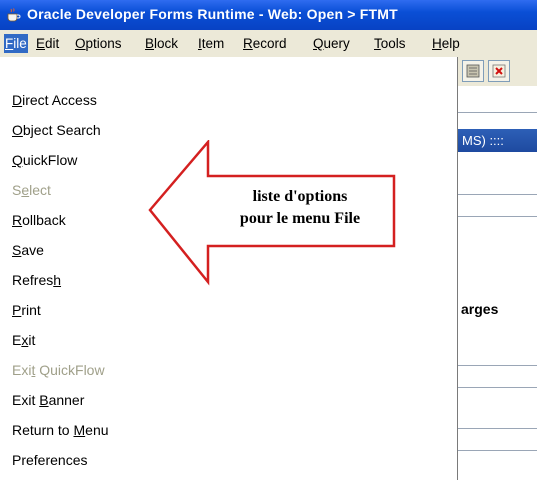 The image size is (537, 480). Describe the element at coordinates (44, 160) in the screenshot. I see `menu-item-quickflow: QuickFlow` at that location.